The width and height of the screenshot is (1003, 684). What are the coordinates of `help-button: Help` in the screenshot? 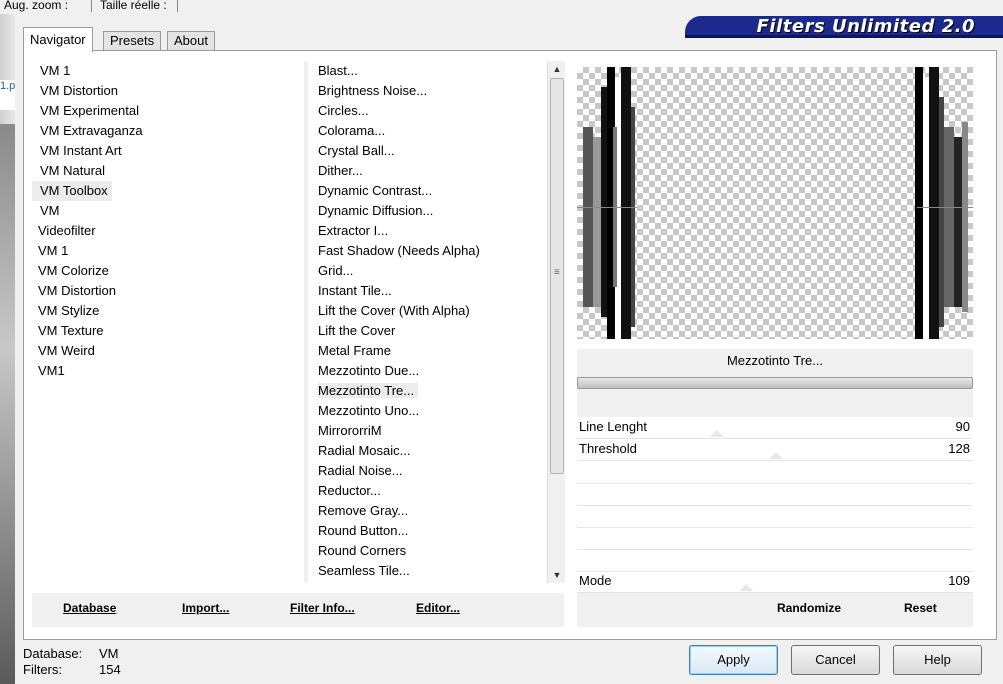 It's located at (937, 660).